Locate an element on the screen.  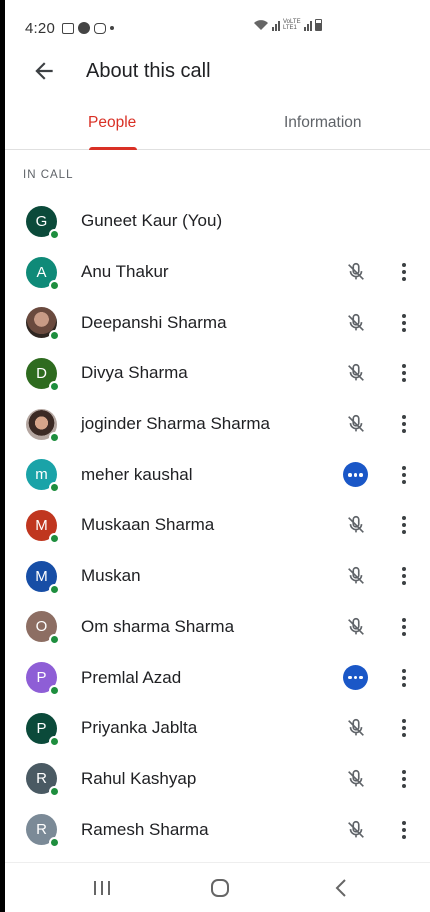
tab-people: People is located at coordinates (112, 123).